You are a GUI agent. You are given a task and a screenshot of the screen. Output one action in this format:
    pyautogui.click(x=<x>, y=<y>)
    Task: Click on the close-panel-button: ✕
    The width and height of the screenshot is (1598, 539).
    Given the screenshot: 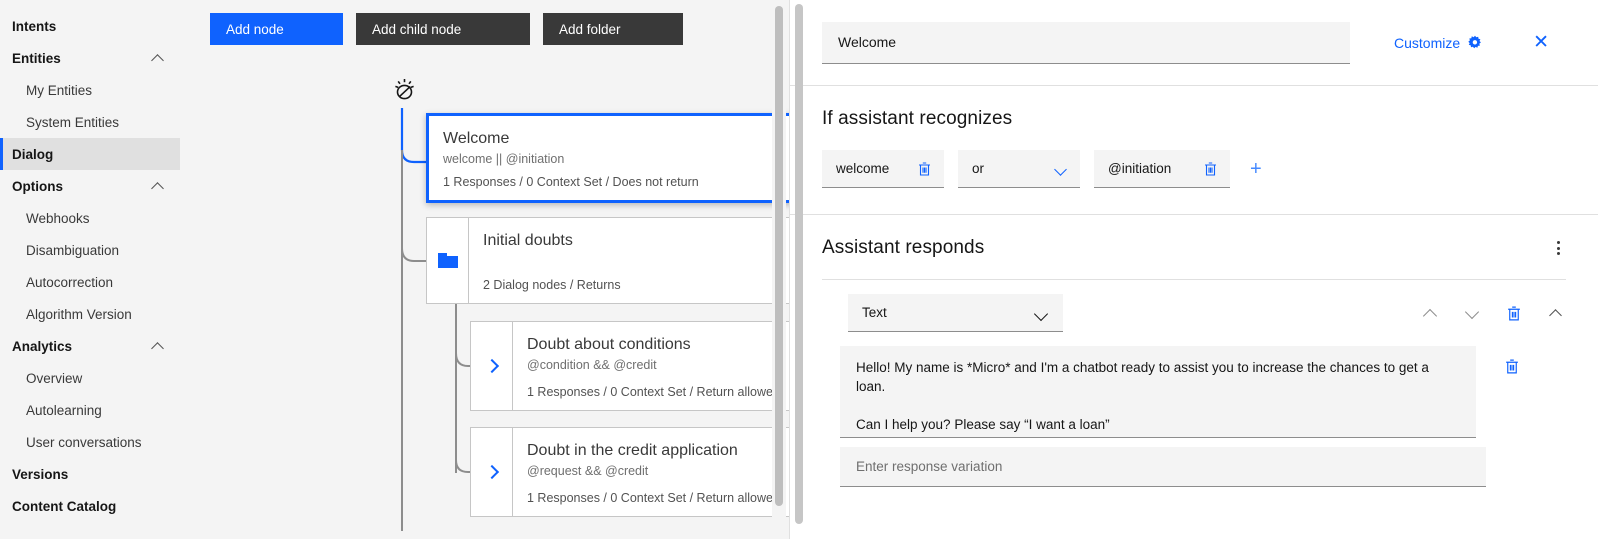 What is the action you would take?
    pyautogui.click(x=1541, y=43)
    